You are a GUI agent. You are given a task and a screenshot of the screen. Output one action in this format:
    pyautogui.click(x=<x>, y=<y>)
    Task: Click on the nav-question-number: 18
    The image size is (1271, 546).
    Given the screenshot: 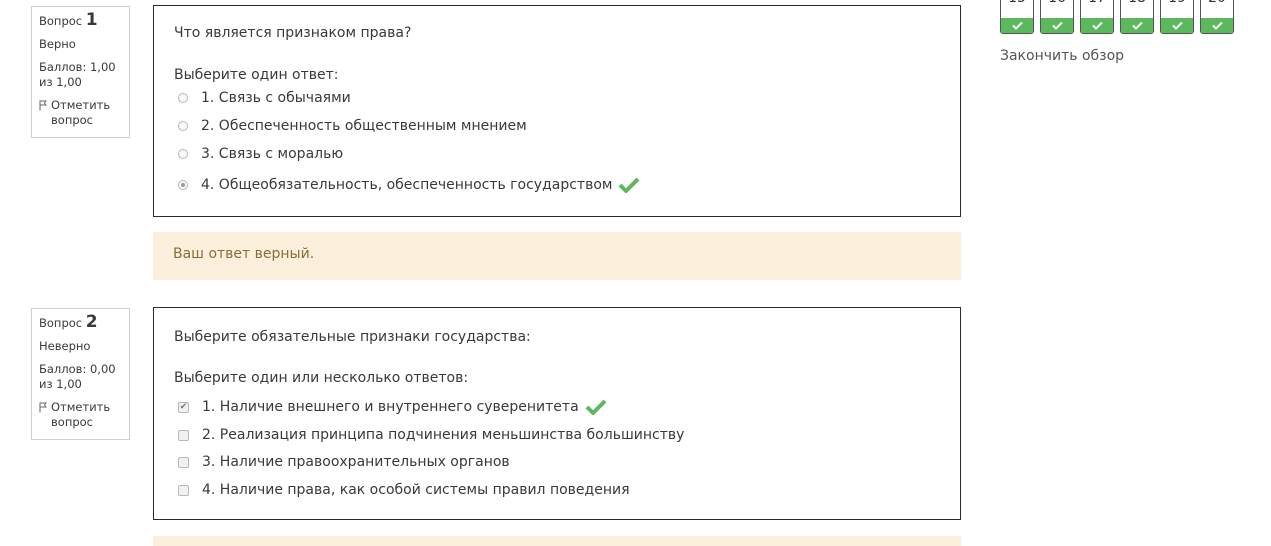 What is the action you would take?
    pyautogui.click(x=1137, y=3)
    